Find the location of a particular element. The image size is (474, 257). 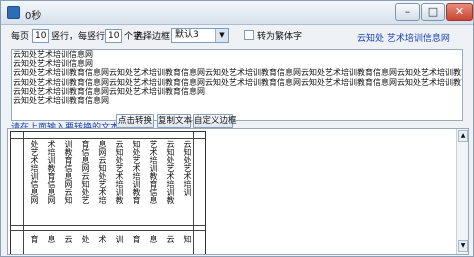

output-column-row2: 术 is located at coordinates (102, 239).